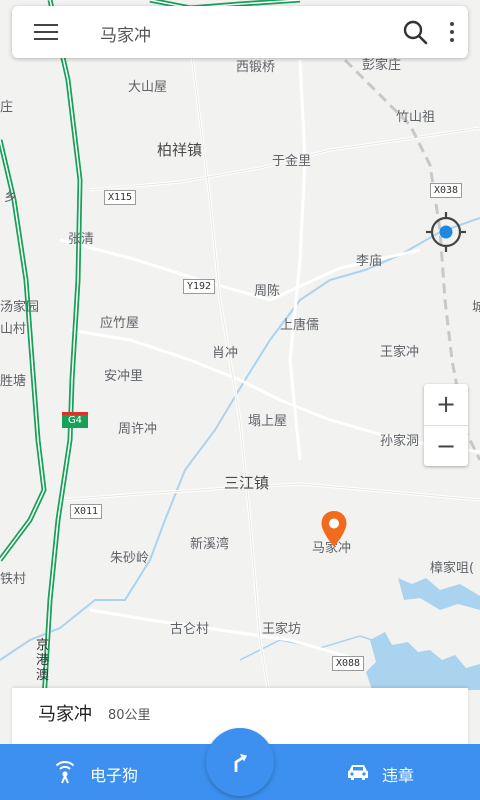 Image resolution: width=480 pixels, height=800 pixels. What do you see at coordinates (114, 775) in the screenshot?
I see `tab-label: 电子狗` at bounding box center [114, 775].